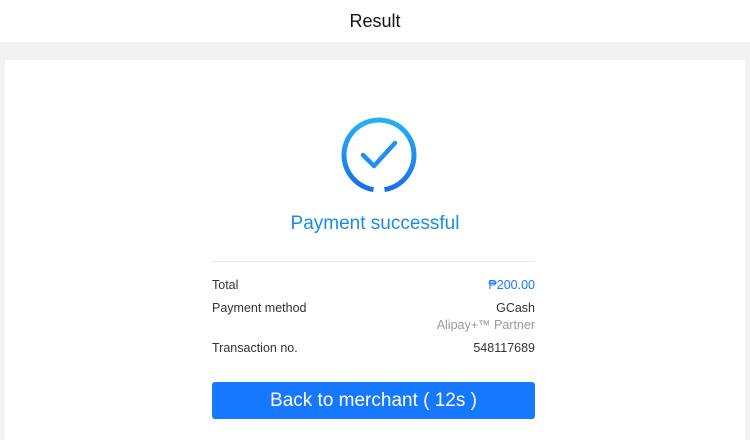 This screenshot has height=440, width=750. Describe the element at coordinates (511, 285) in the screenshot. I see `total-amount: ₱200.00` at that location.